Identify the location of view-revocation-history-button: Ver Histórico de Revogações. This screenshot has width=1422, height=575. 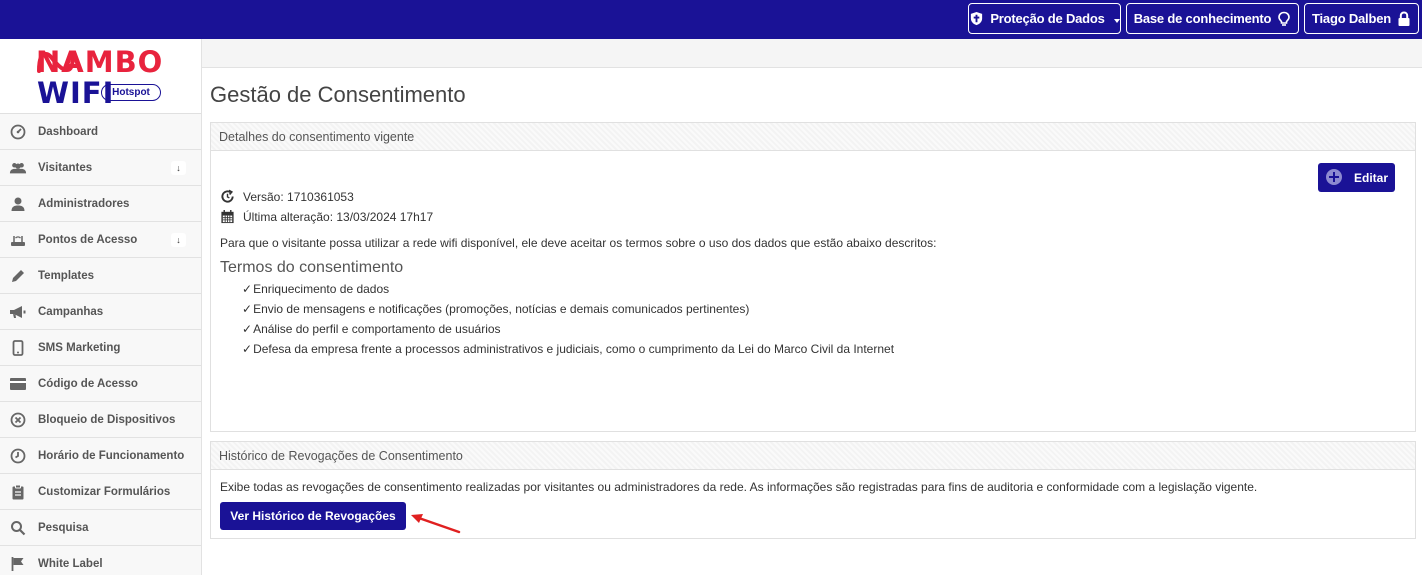
(313, 516).